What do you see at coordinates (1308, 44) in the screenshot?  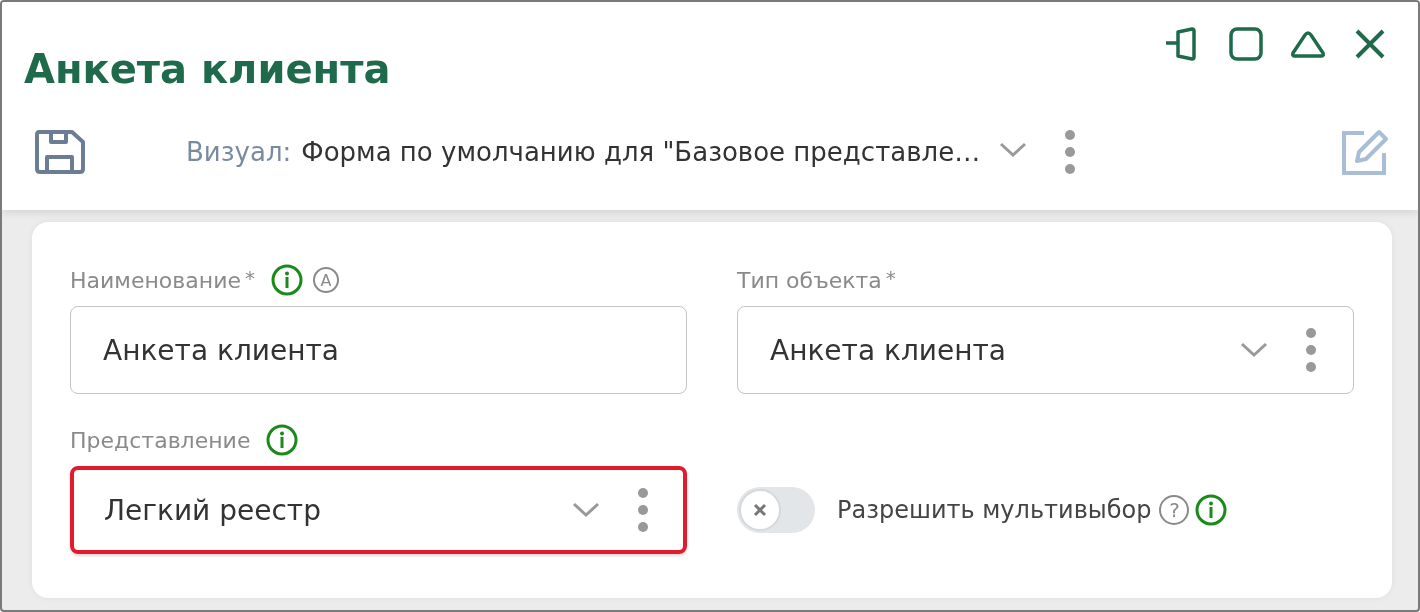 I see `triangle-icon` at bounding box center [1308, 44].